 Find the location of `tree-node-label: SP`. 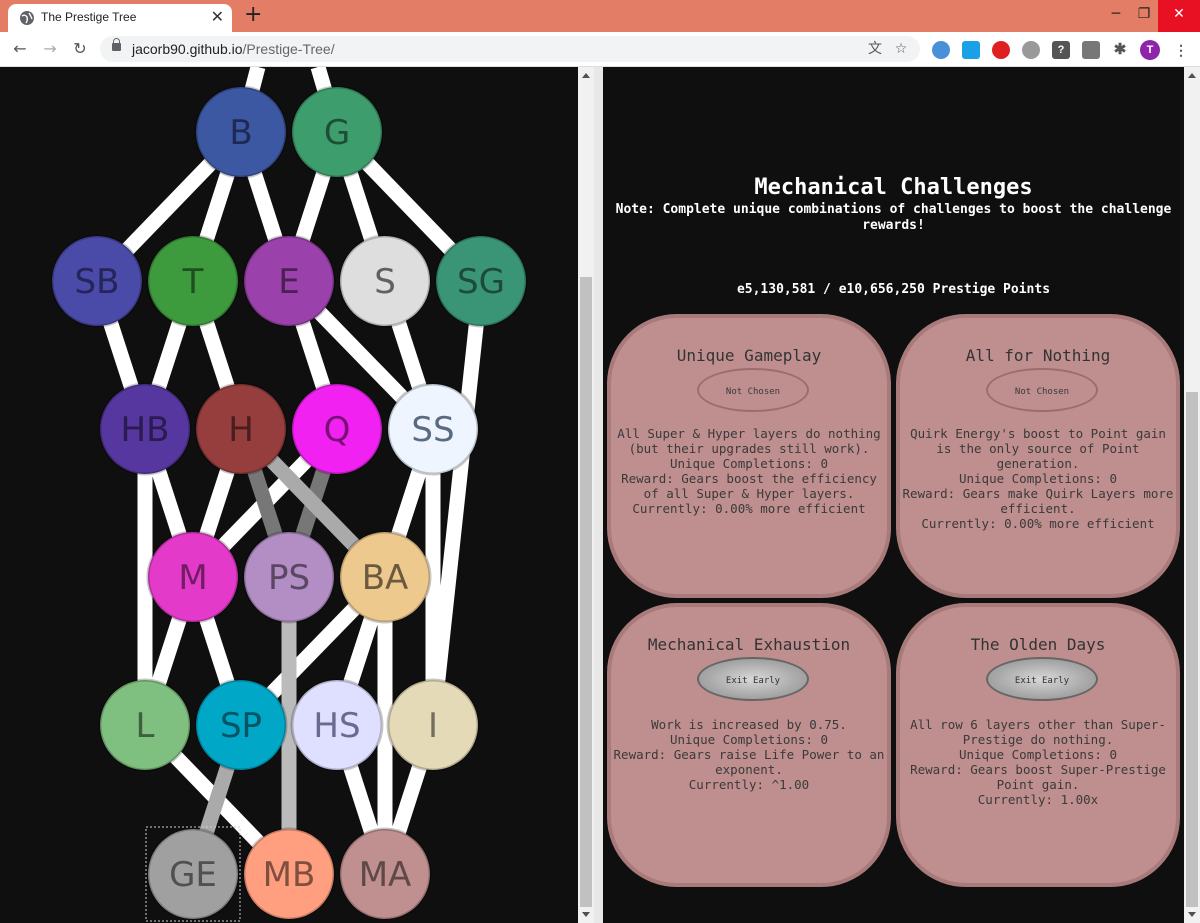

tree-node-label: SP is located at coordinates (241, 726).